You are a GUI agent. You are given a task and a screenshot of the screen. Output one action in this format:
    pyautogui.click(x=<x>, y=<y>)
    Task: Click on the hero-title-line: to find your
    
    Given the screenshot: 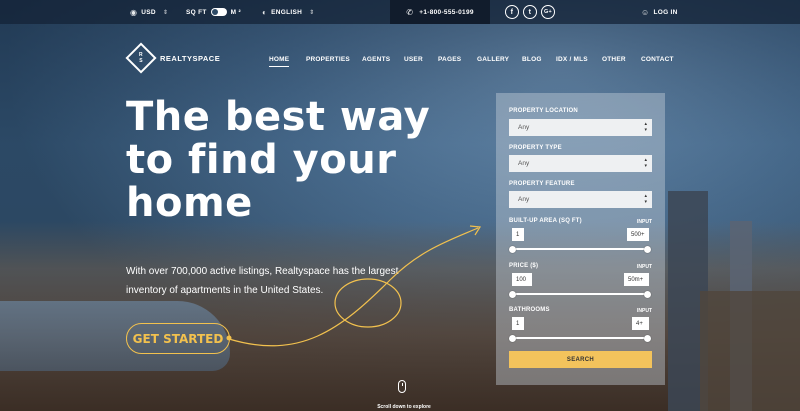 What is the action you would take?
    pyautogui.click(x=261, y=160)
    